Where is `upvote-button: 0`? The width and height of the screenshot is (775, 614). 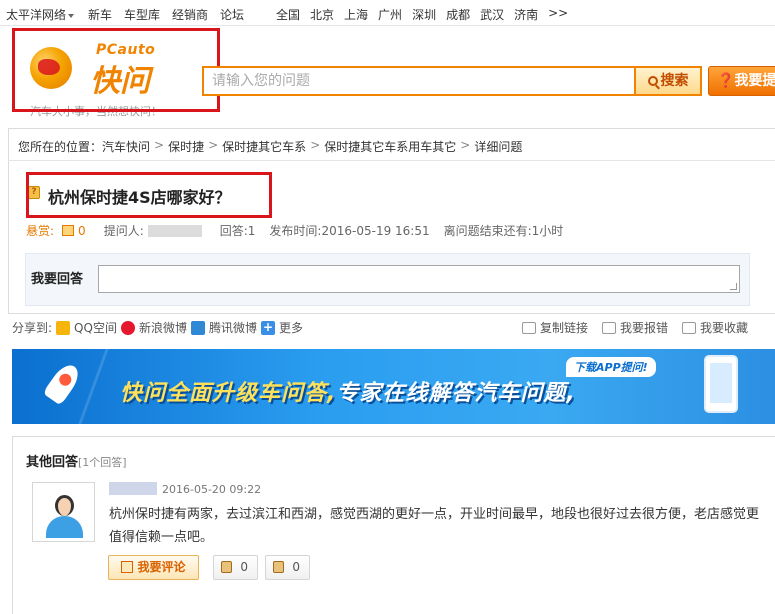
upvote-button: 0 is located at coordinates (235, 567).